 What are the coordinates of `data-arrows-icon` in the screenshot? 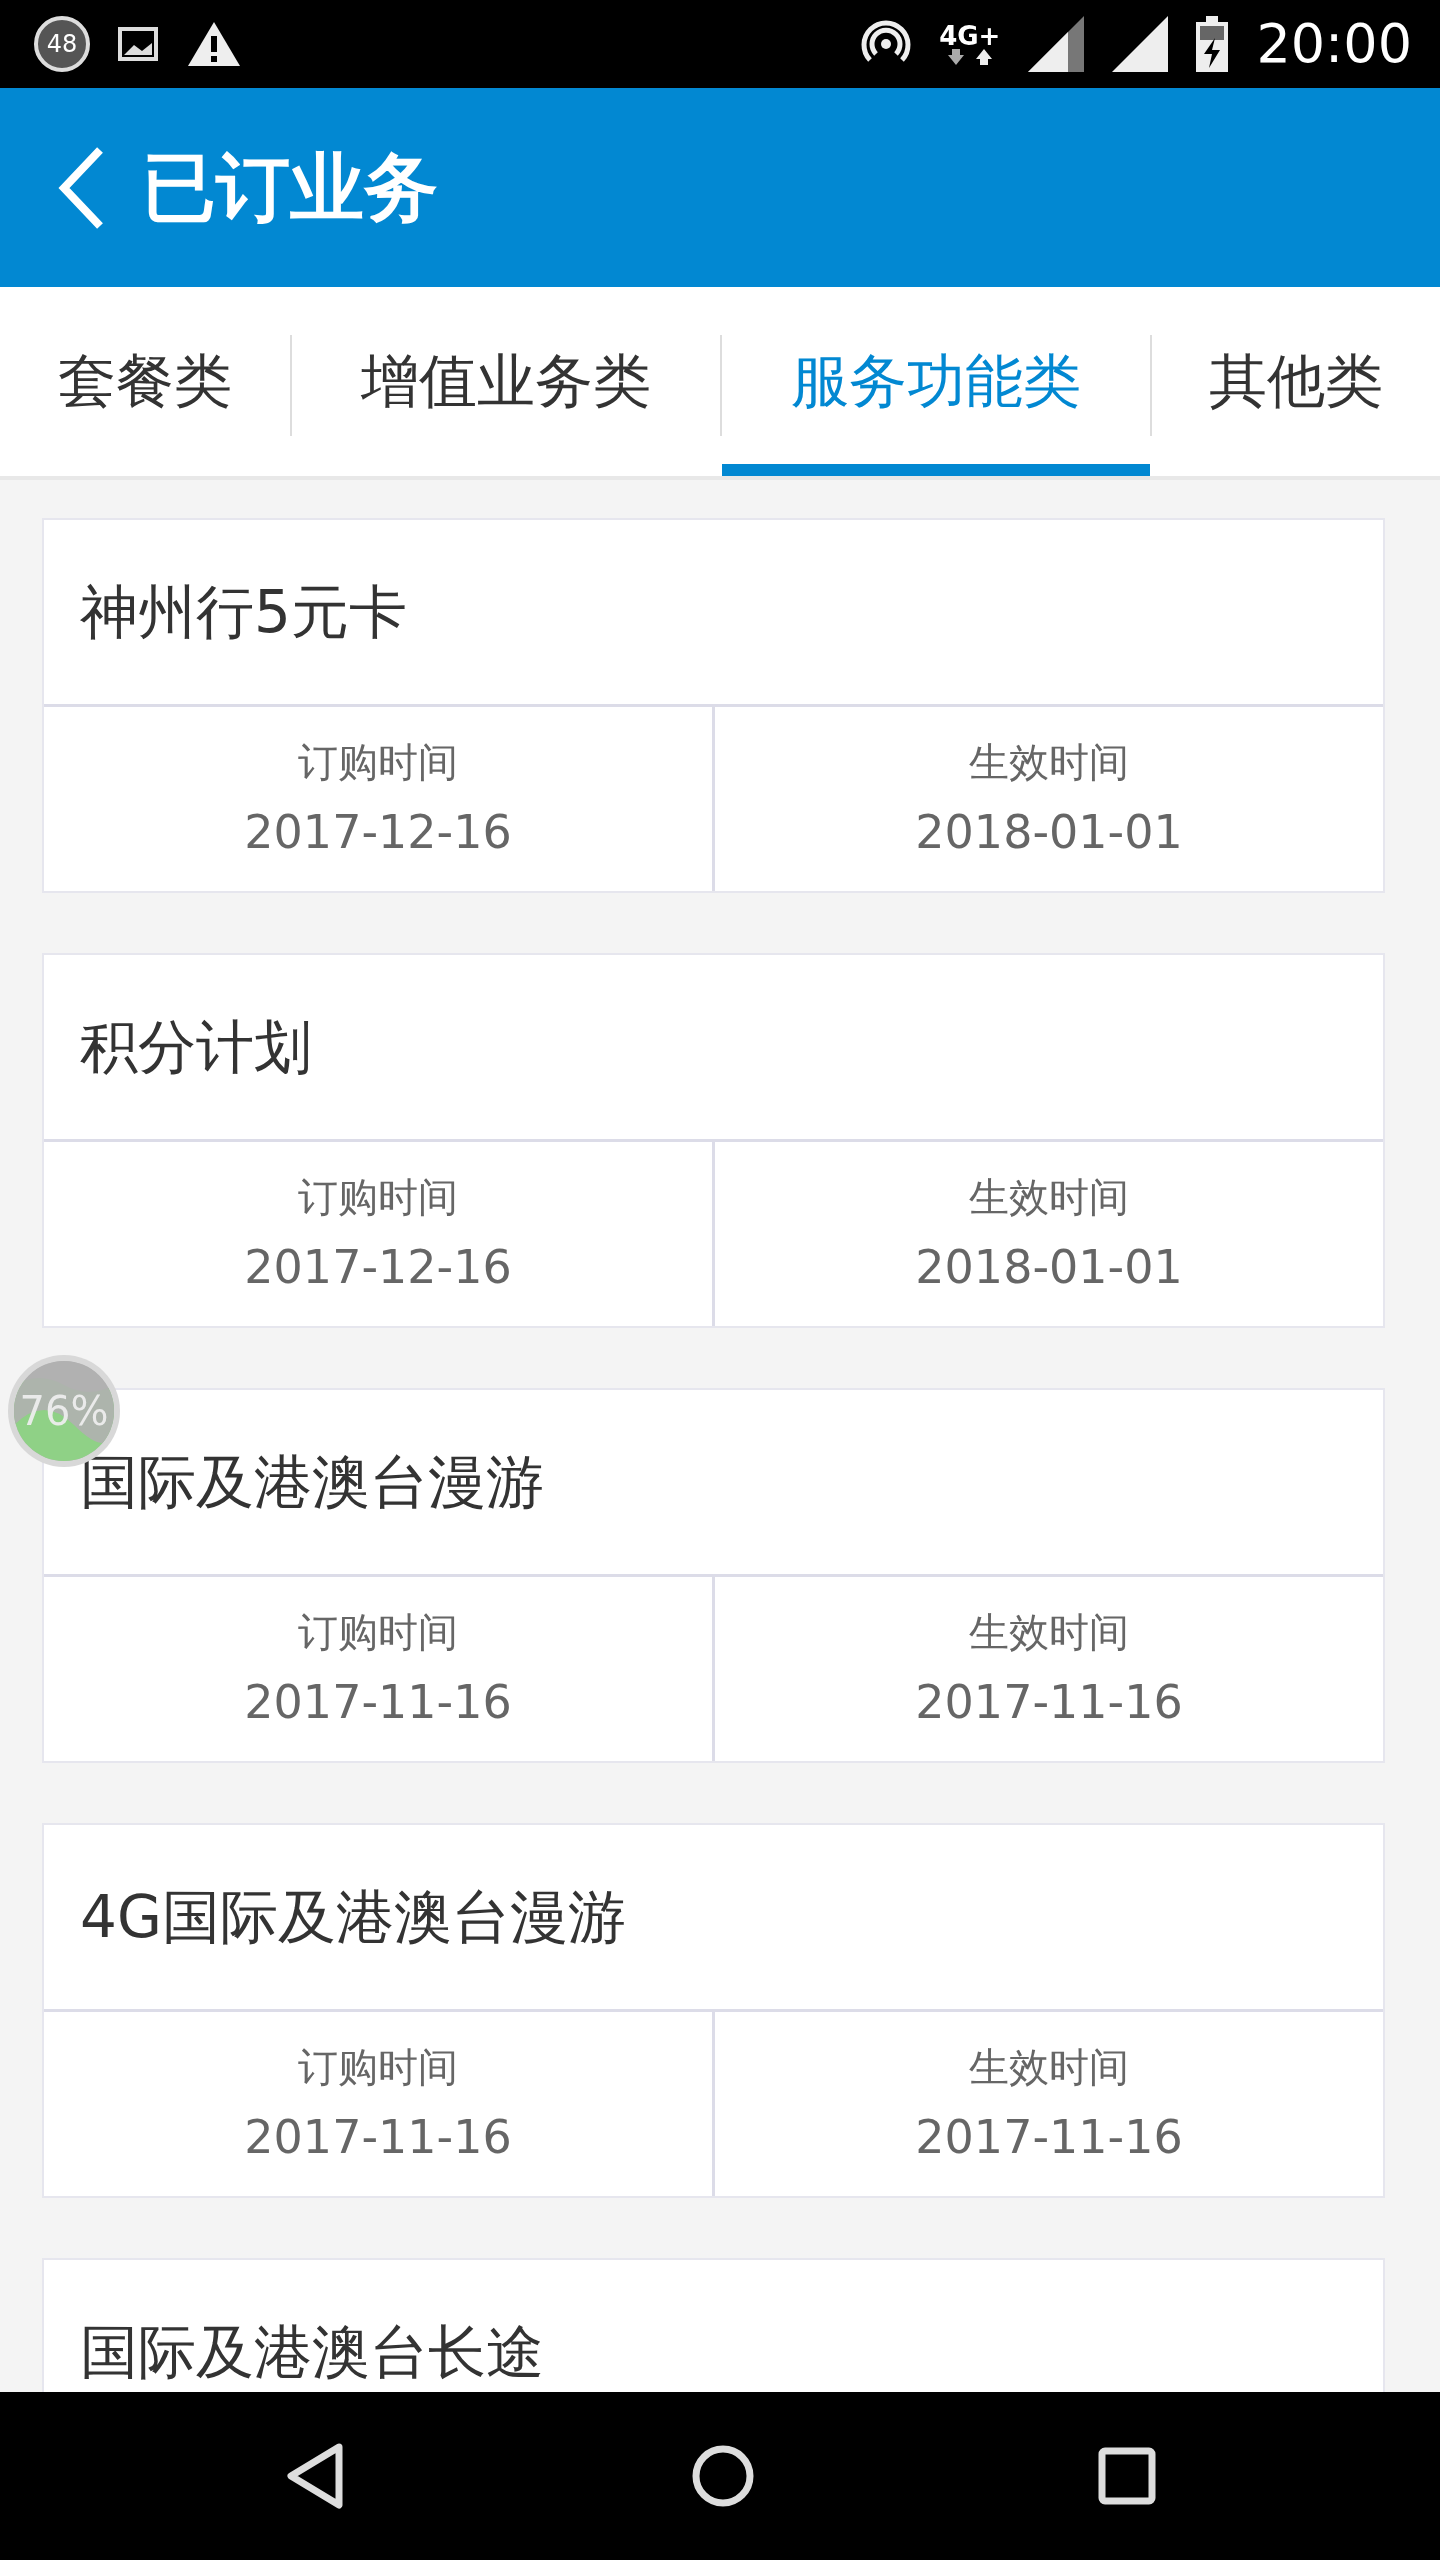 It's located at (969, 57).